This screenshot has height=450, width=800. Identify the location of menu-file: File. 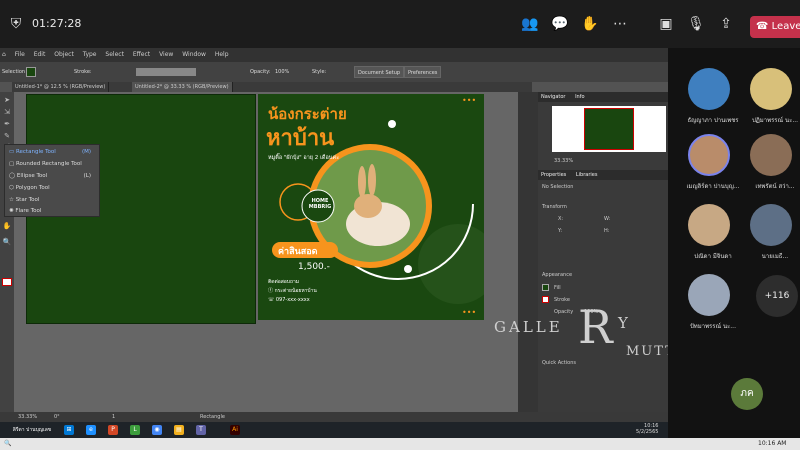
(20, 54).